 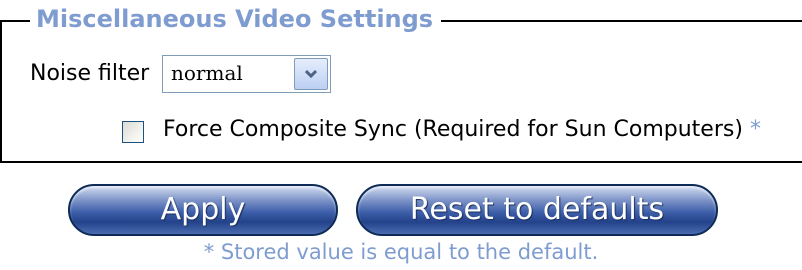 What do you see at coordinates (755, 129) in the screenshot?
I see `default-marker: *` at bounding box center [755, 129].